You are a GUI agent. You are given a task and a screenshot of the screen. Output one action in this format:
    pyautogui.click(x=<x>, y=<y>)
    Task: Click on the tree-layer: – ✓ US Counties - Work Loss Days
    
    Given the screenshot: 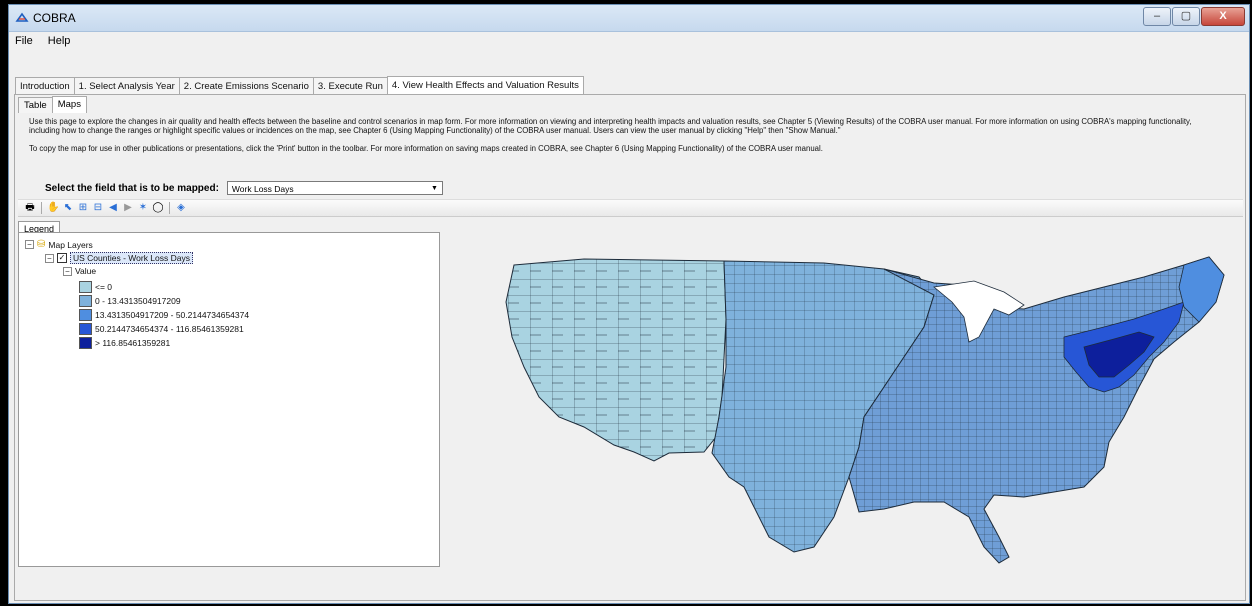 What is the action you would take?
    pyautogui.click(x=119, y=258)
    